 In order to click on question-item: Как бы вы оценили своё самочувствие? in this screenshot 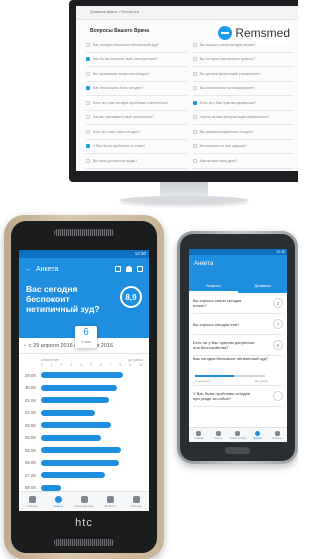, I will do `click(136, 60)`.